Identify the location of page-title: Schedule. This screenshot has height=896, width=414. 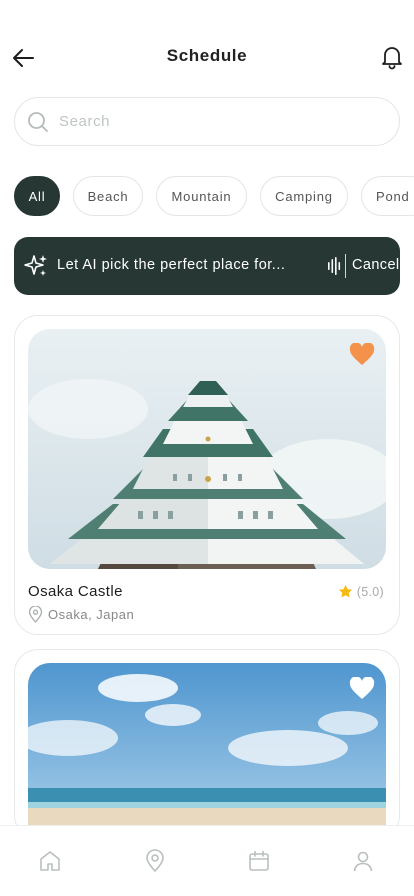
(207, 55).